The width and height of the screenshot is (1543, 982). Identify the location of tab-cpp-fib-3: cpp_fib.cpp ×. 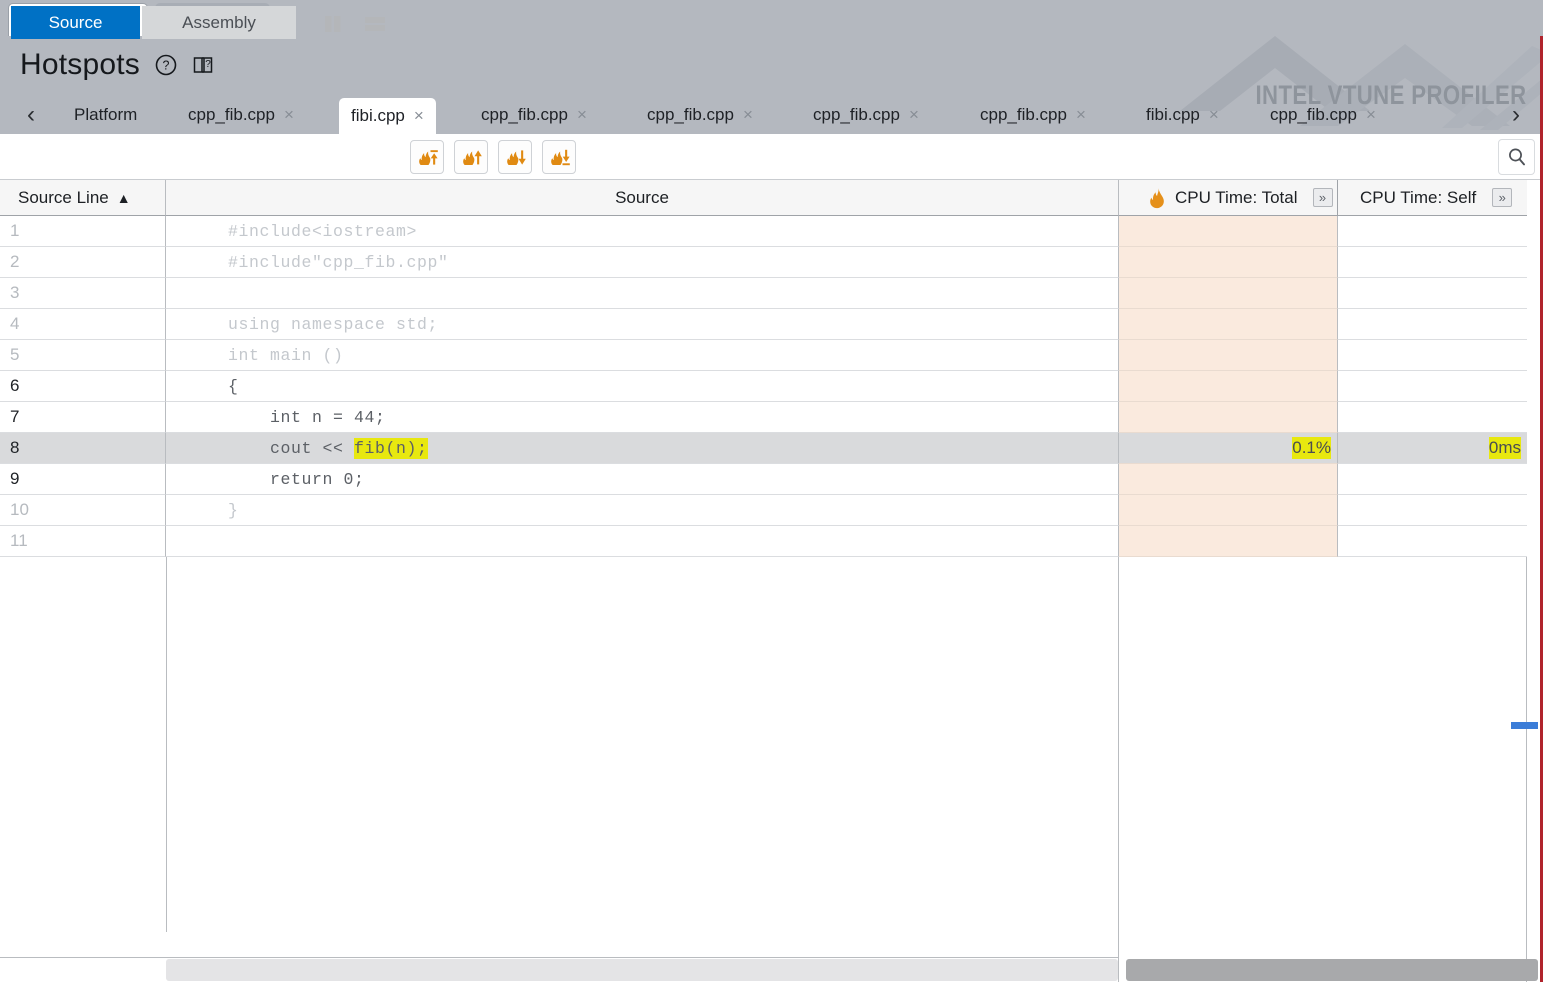
(700, 115).